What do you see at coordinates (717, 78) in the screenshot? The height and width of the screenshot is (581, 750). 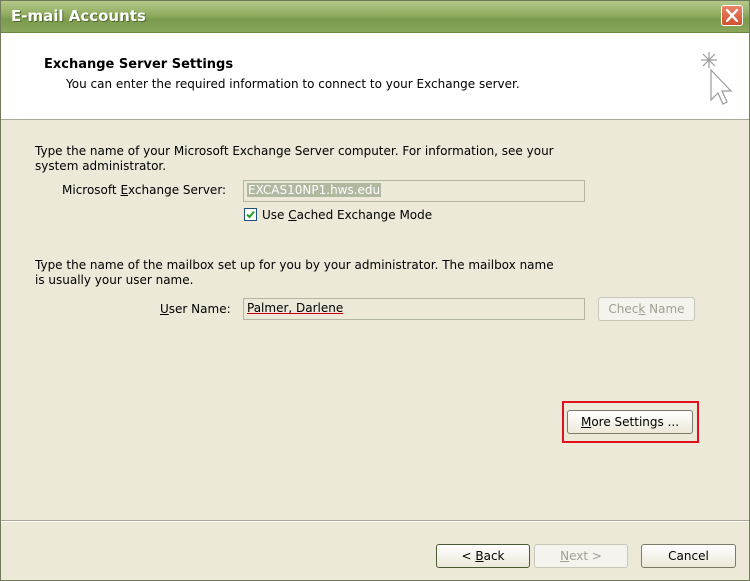 I see `sparkle-cursor-icon` at bounding box center [717, 78].